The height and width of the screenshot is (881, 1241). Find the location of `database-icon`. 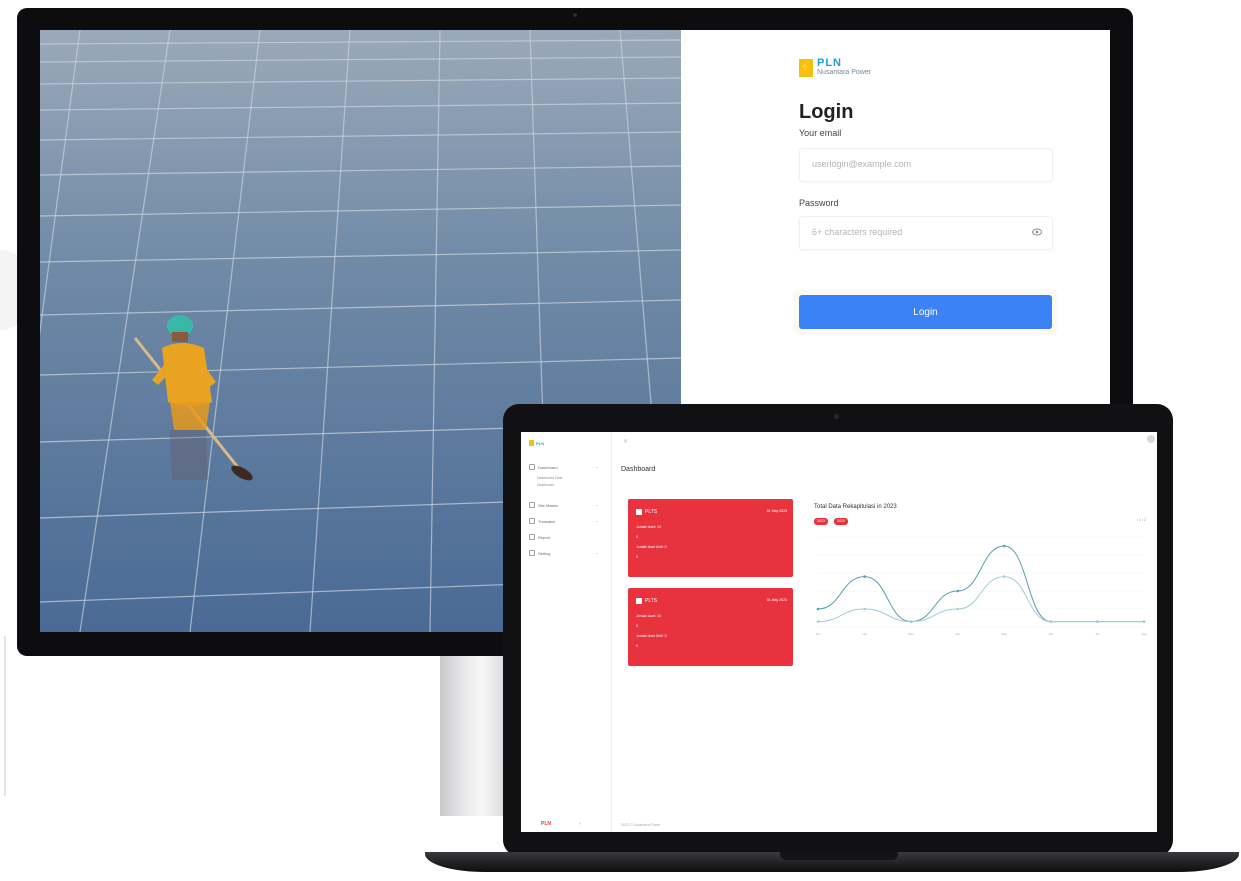

database-icon is located at coordinates (532, 505).